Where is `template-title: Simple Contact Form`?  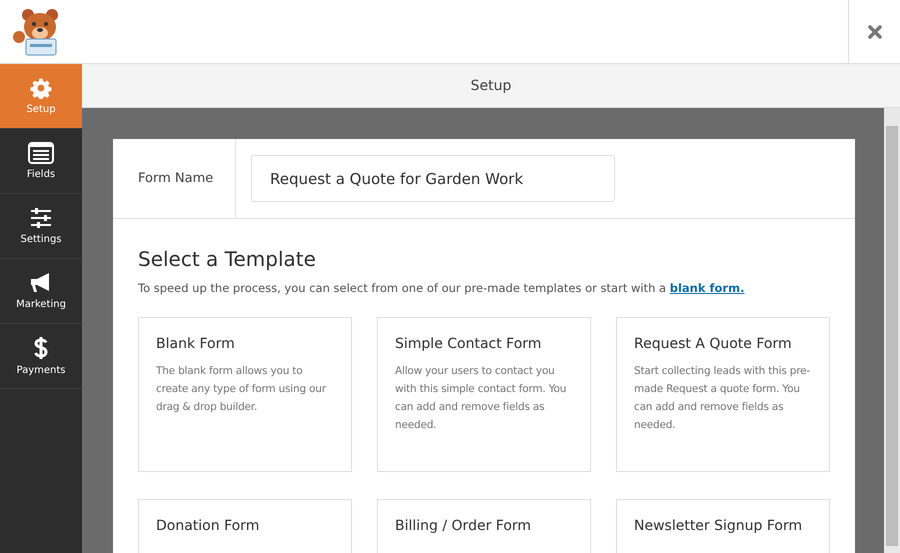
template-title: Simple Contact Form is located at coordinates (468, 344).